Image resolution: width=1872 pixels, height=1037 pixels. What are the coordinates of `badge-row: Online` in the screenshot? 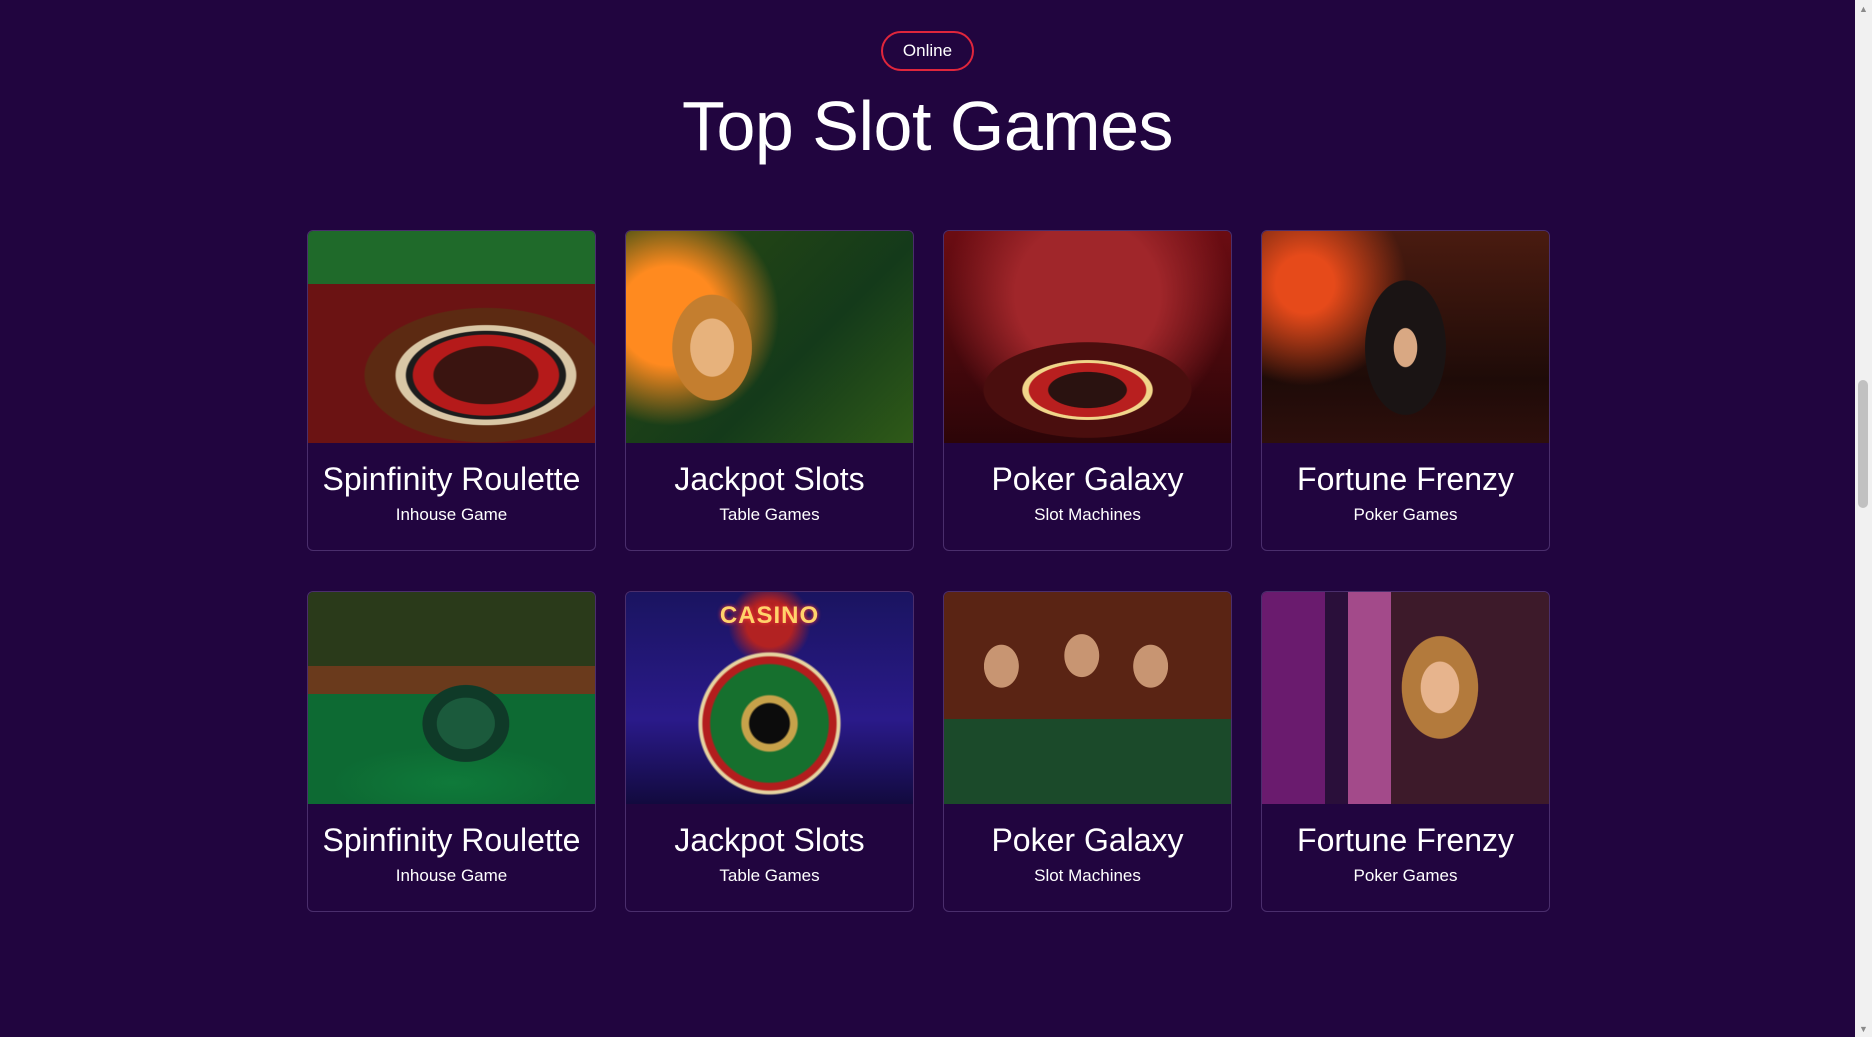 It's located at (927, 51).